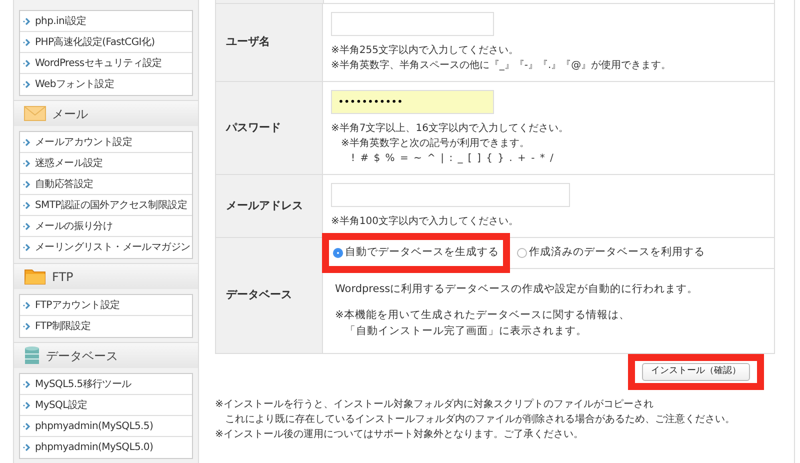 The image size is (800, 463). I want to click on sidebar-link: メーリングリスト・メールマガジン, so click(106, 247).